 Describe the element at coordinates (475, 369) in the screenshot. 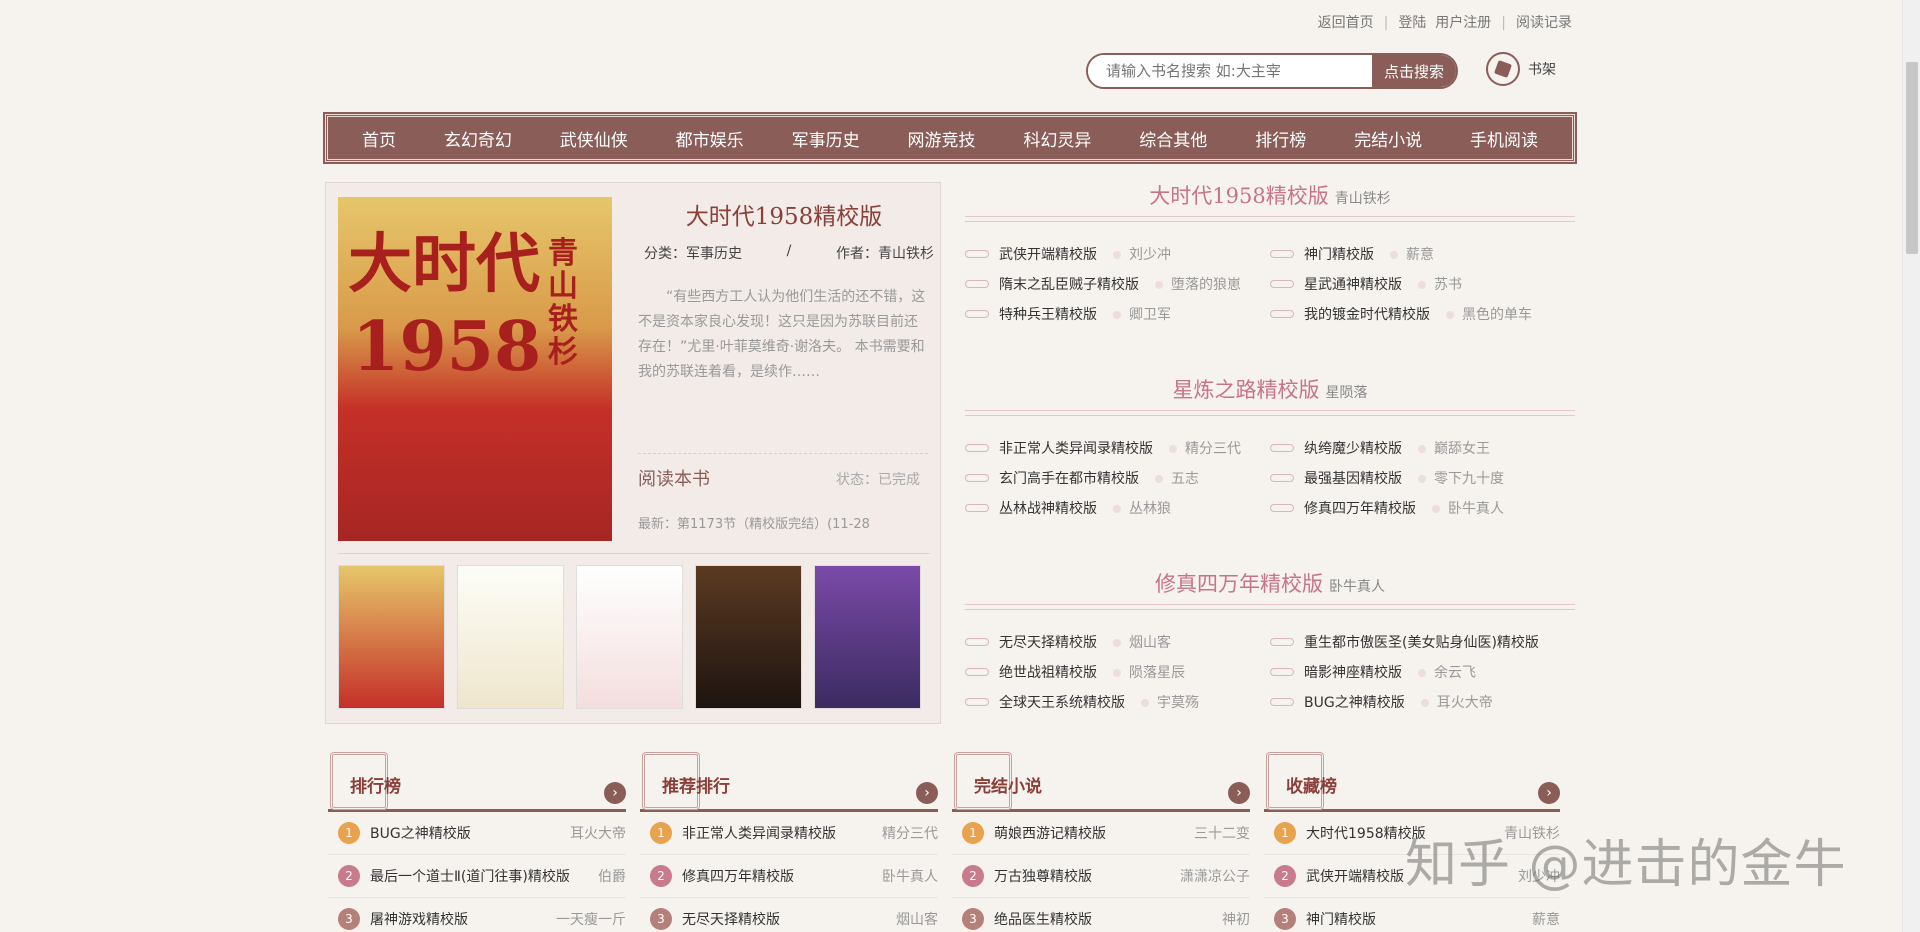

I see `featured-cover: 大时代 1958 青山铁杉` at that location.